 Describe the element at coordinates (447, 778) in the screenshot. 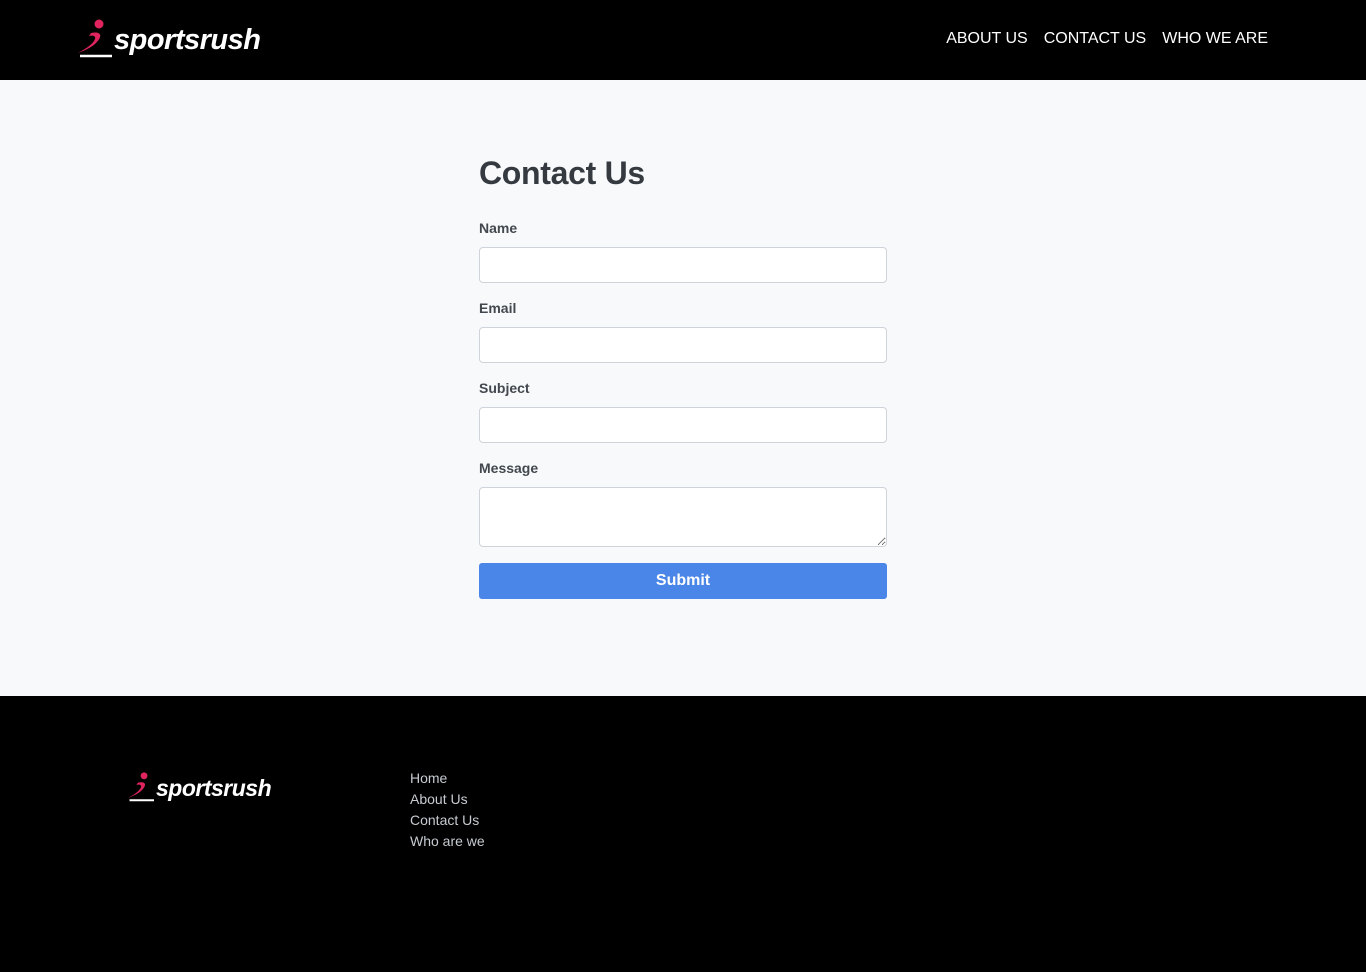

I see `list-item: Home` at that location.